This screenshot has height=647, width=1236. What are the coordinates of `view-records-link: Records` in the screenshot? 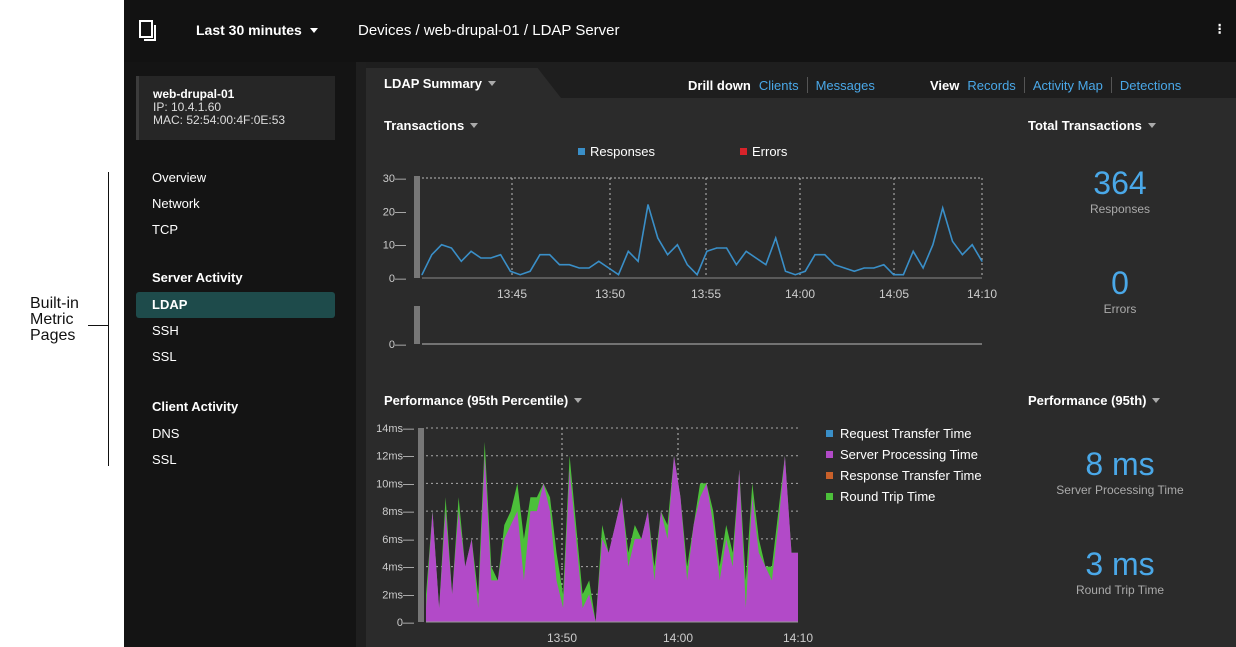 It's located at (991, 85).